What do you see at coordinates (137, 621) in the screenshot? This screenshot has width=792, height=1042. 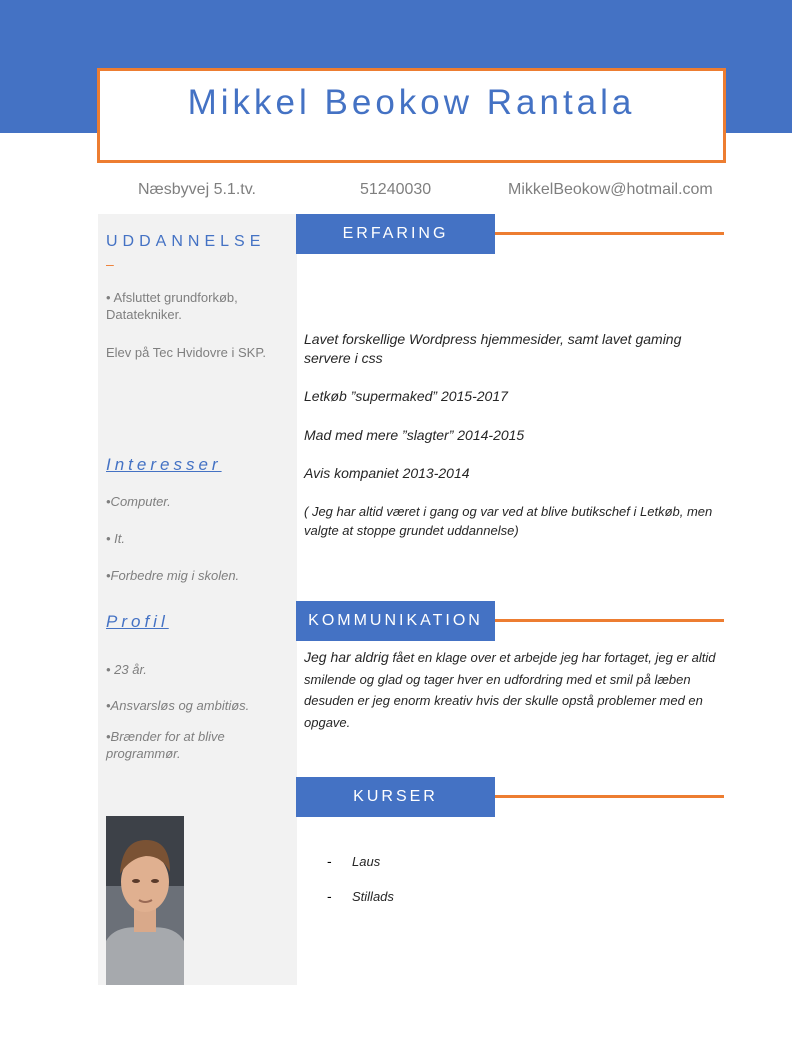 I see `profile-heading: Profil` at bounding box center [137, 621].